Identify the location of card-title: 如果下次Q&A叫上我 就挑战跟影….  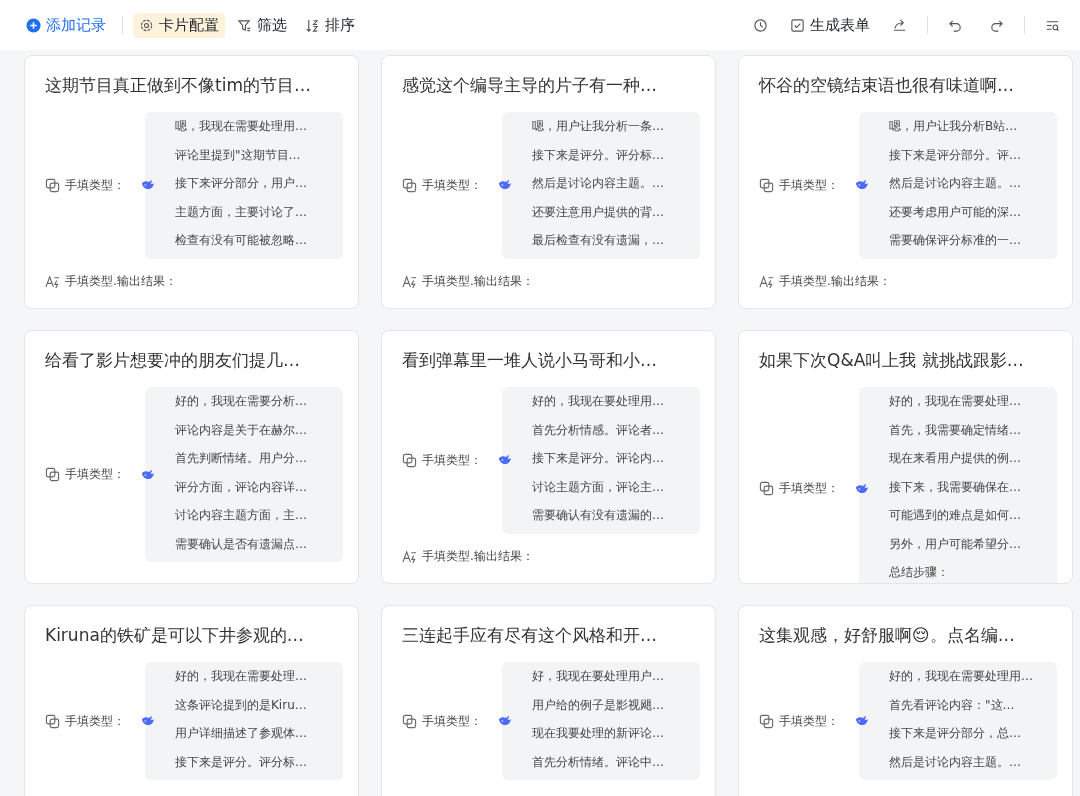
(892, 360).